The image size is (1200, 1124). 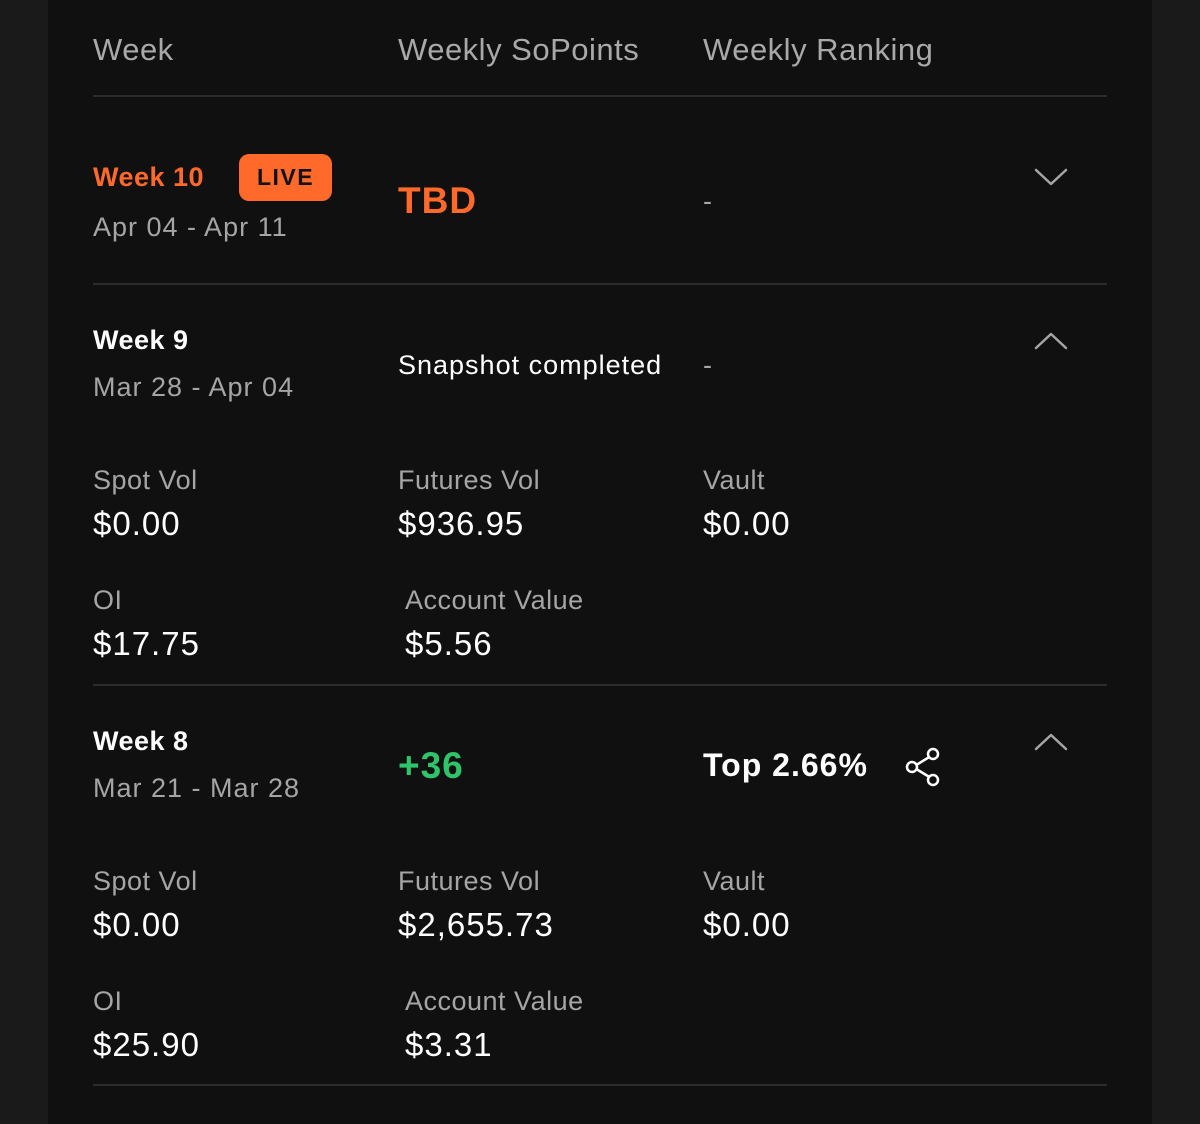 What do you see at coordinates (785, 765) in the screenshot?
I see `weekly-ranking-value: Top 2.66%` at bounding box center [785, 765].